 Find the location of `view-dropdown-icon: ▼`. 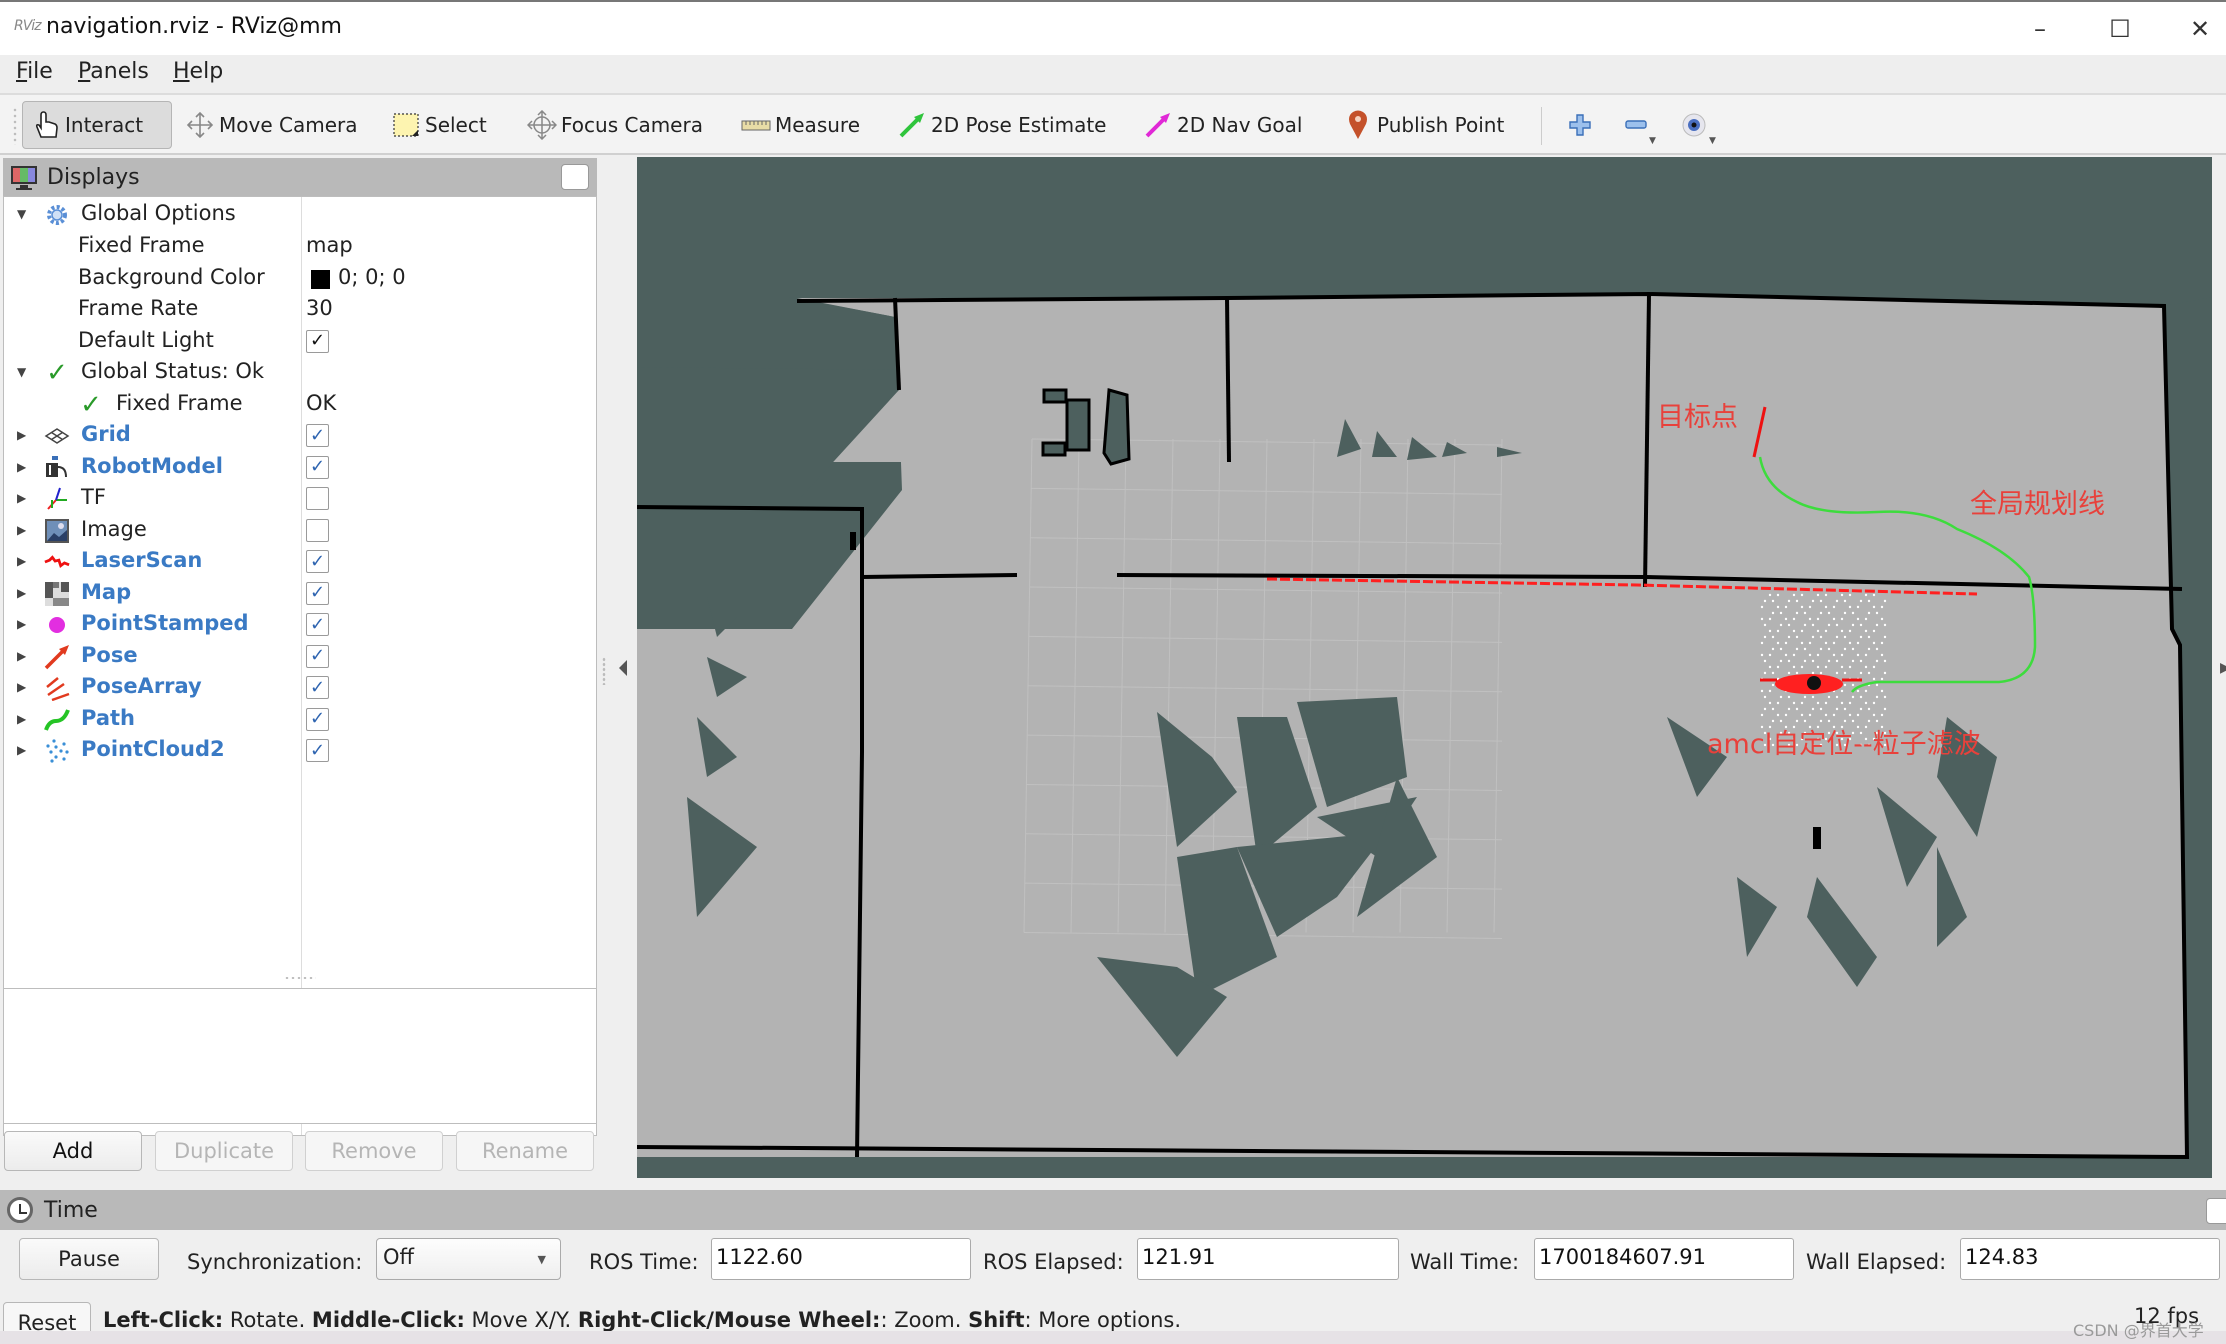

view-dropdown-icon: ▼ is located at coordinates (1712, 141).